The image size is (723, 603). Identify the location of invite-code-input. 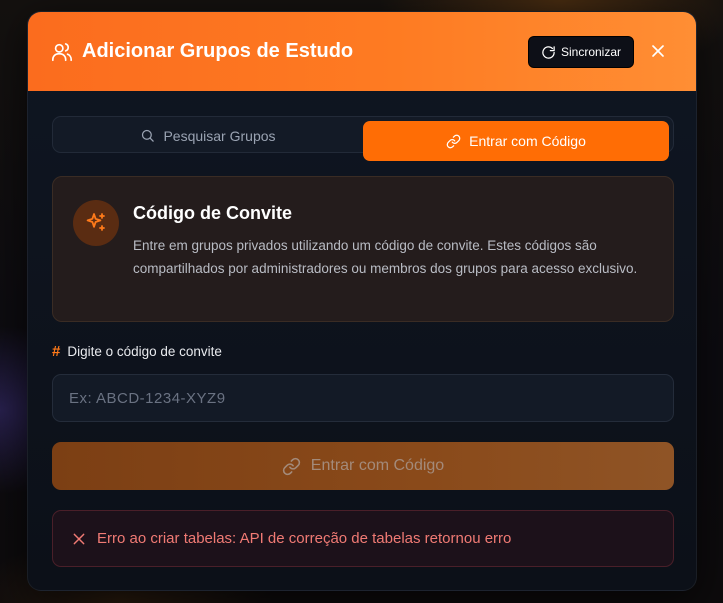
(363, 398).